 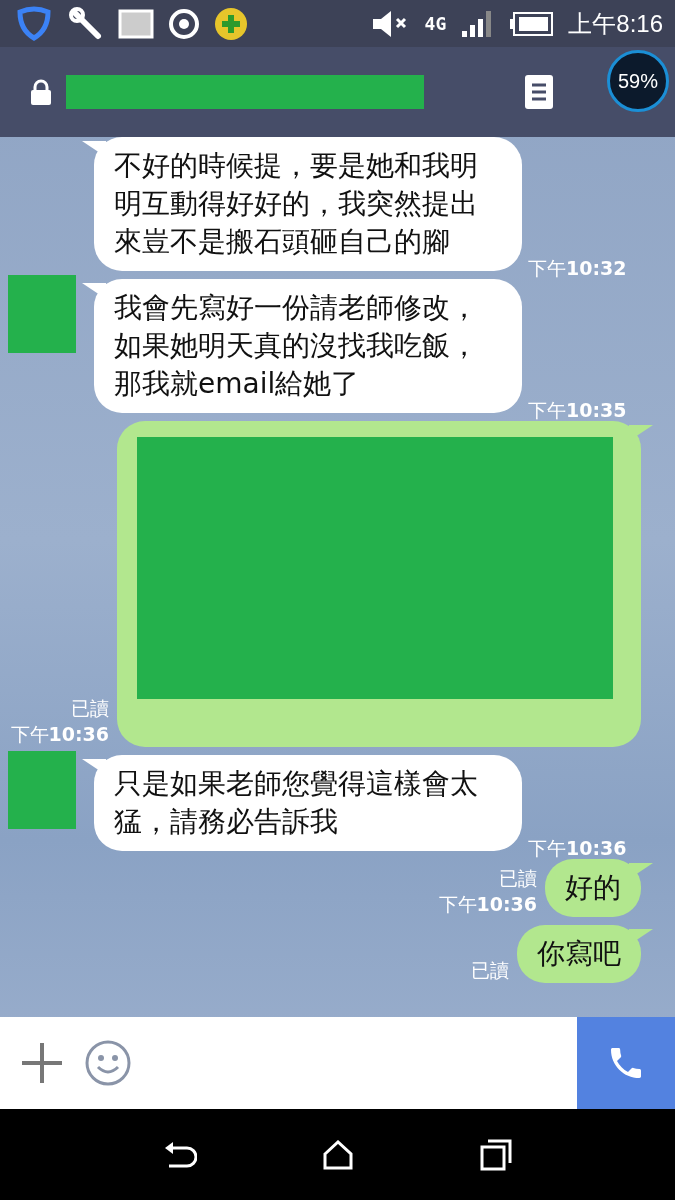 What do you see at coordinates (108, 1063) in the screenshot?
I see `emoji-icon` at bounding box center [108, 1063].